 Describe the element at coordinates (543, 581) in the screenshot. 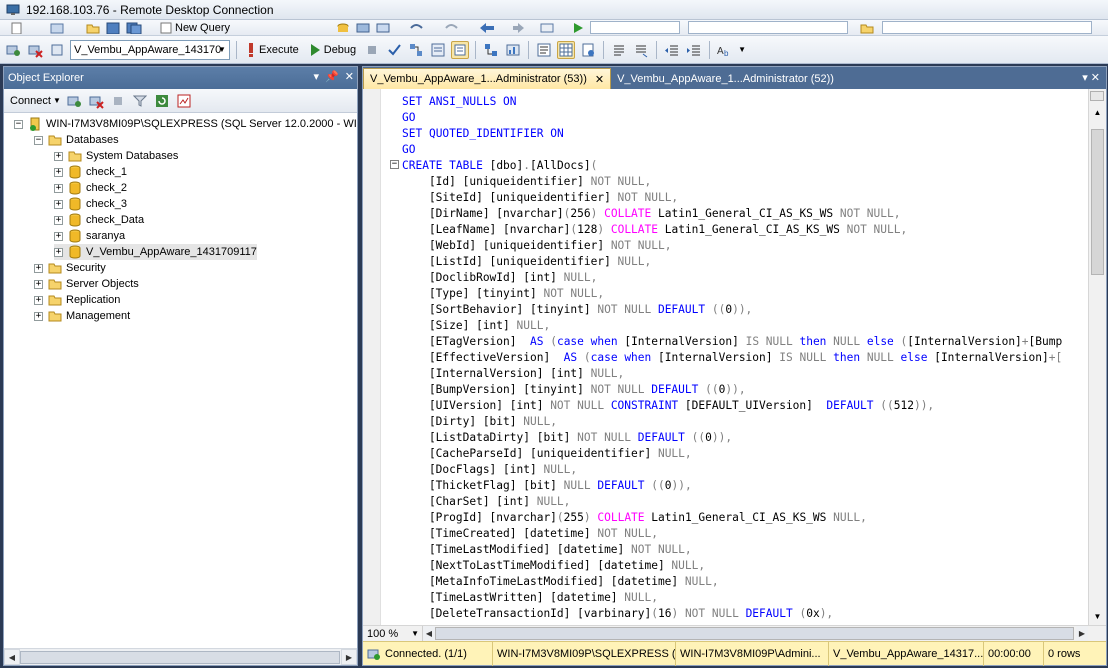

I see `code-token: [MetaInfoTimeLastModified] [datetime]` at that location.